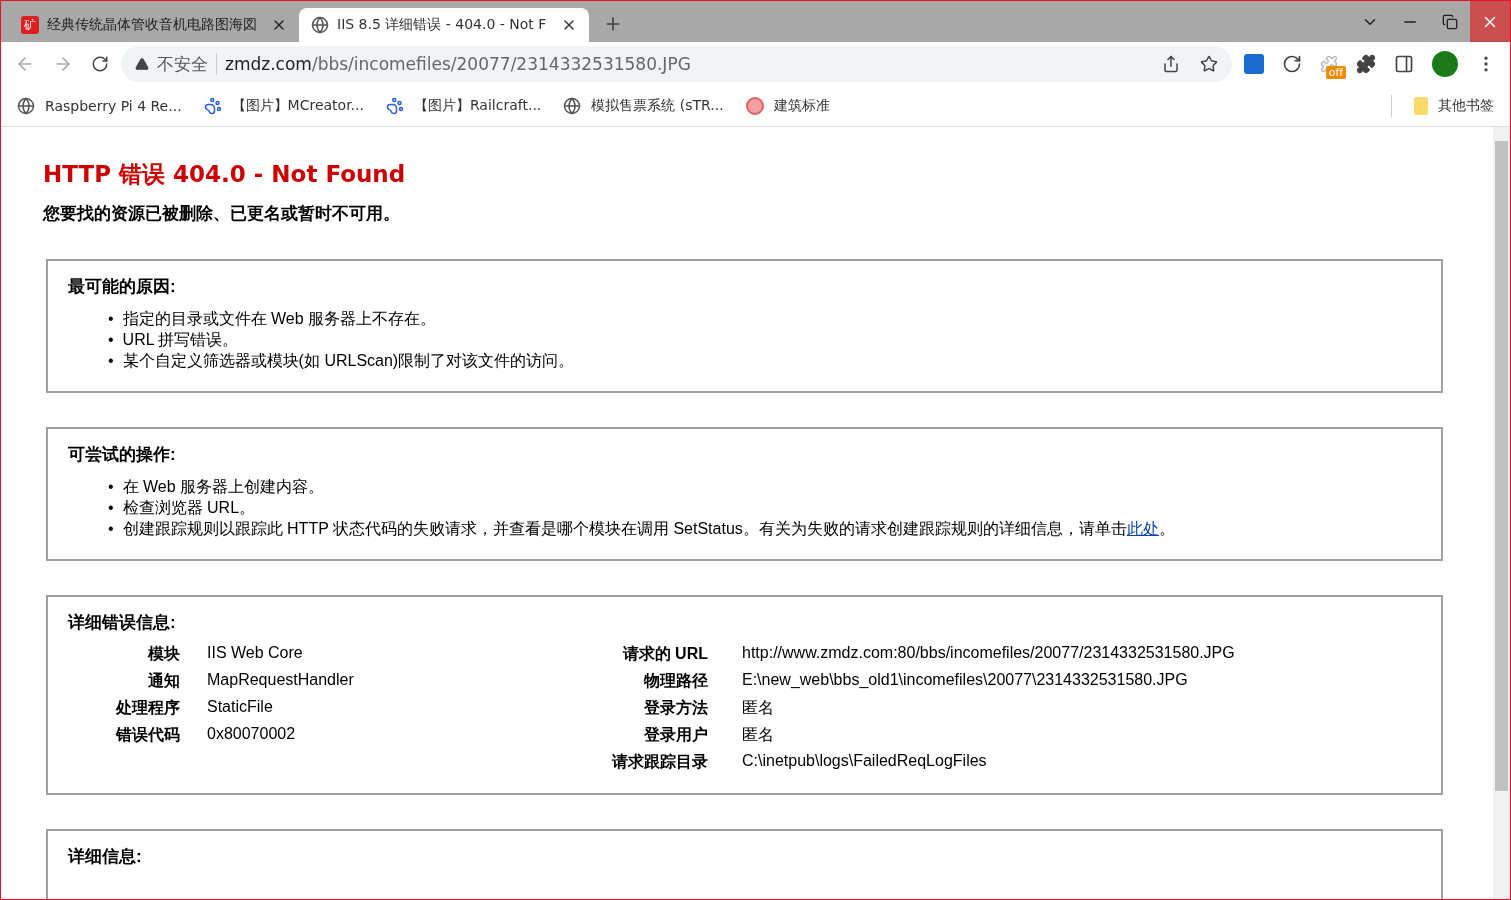  I want to click on detail-label: 请求的 URL, so click(664, 654).